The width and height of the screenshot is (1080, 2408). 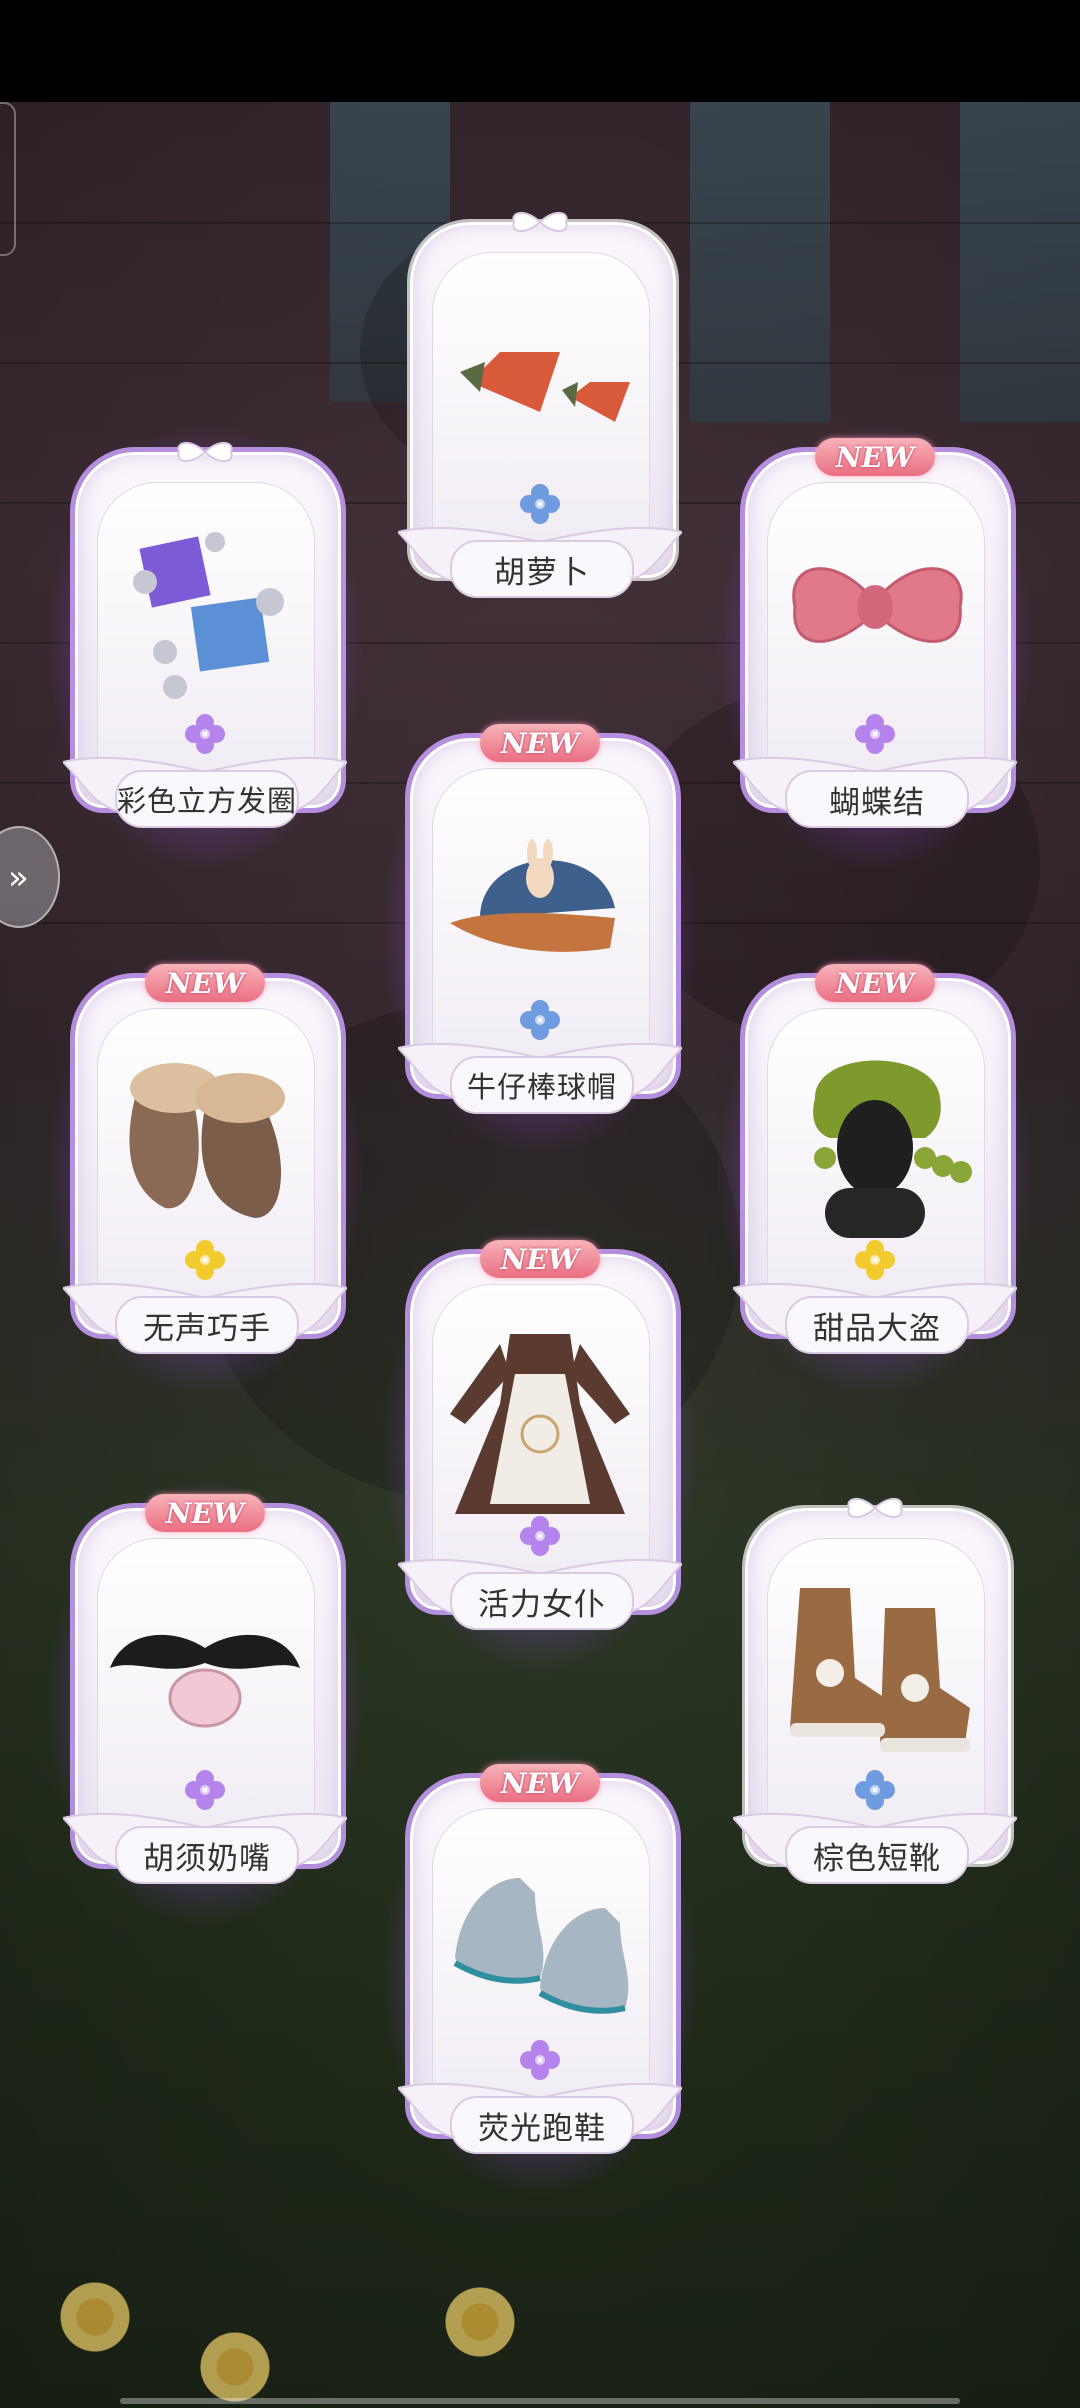 What do you see at coordinates (540, 1424) in the screenshot?
I see `maid-dress-icon` at bounding box center [540, 1424].